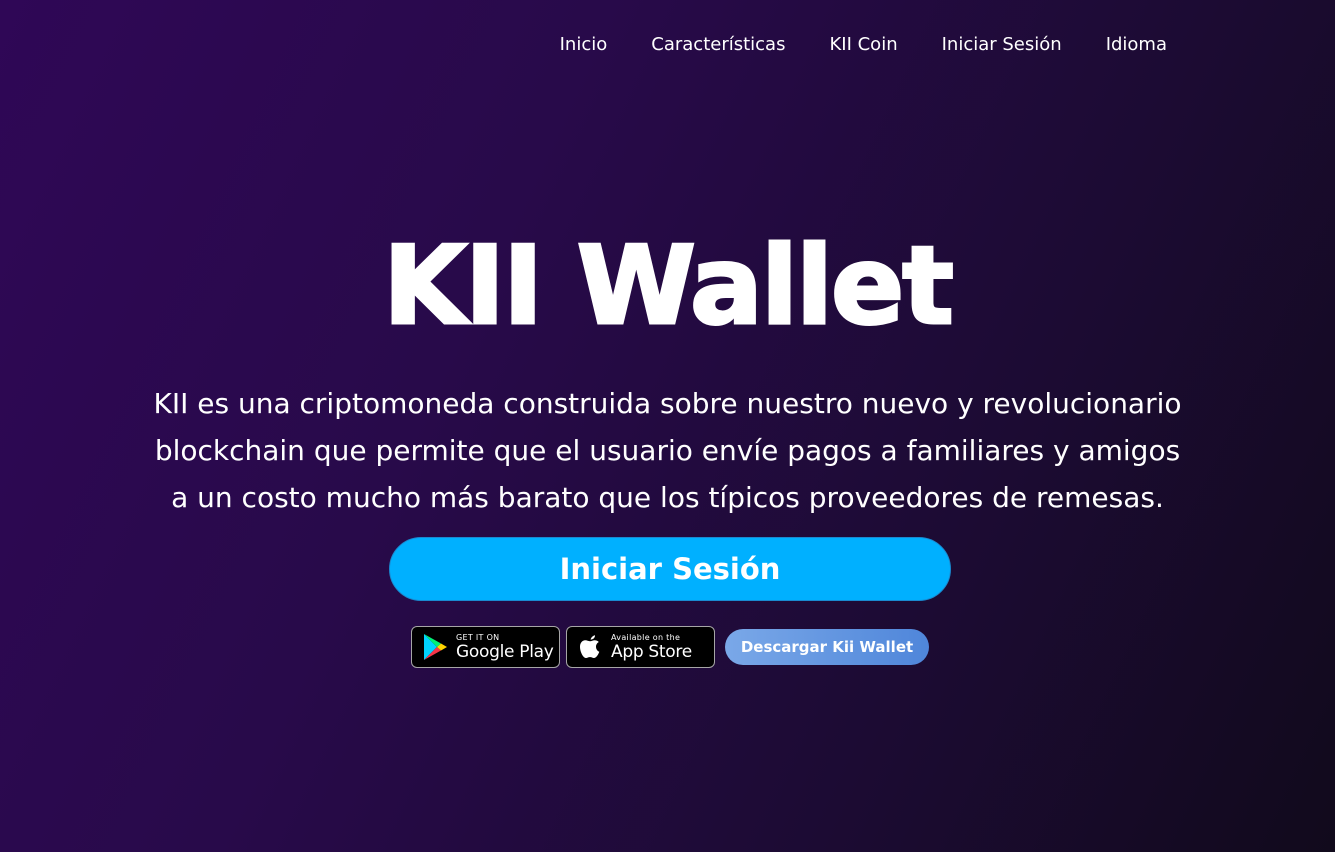 The image size is (1335, 852). Describe the element at coordinates (584, 45) in the screenshot. I see `nav-item-inicio: Inicio` at that location.